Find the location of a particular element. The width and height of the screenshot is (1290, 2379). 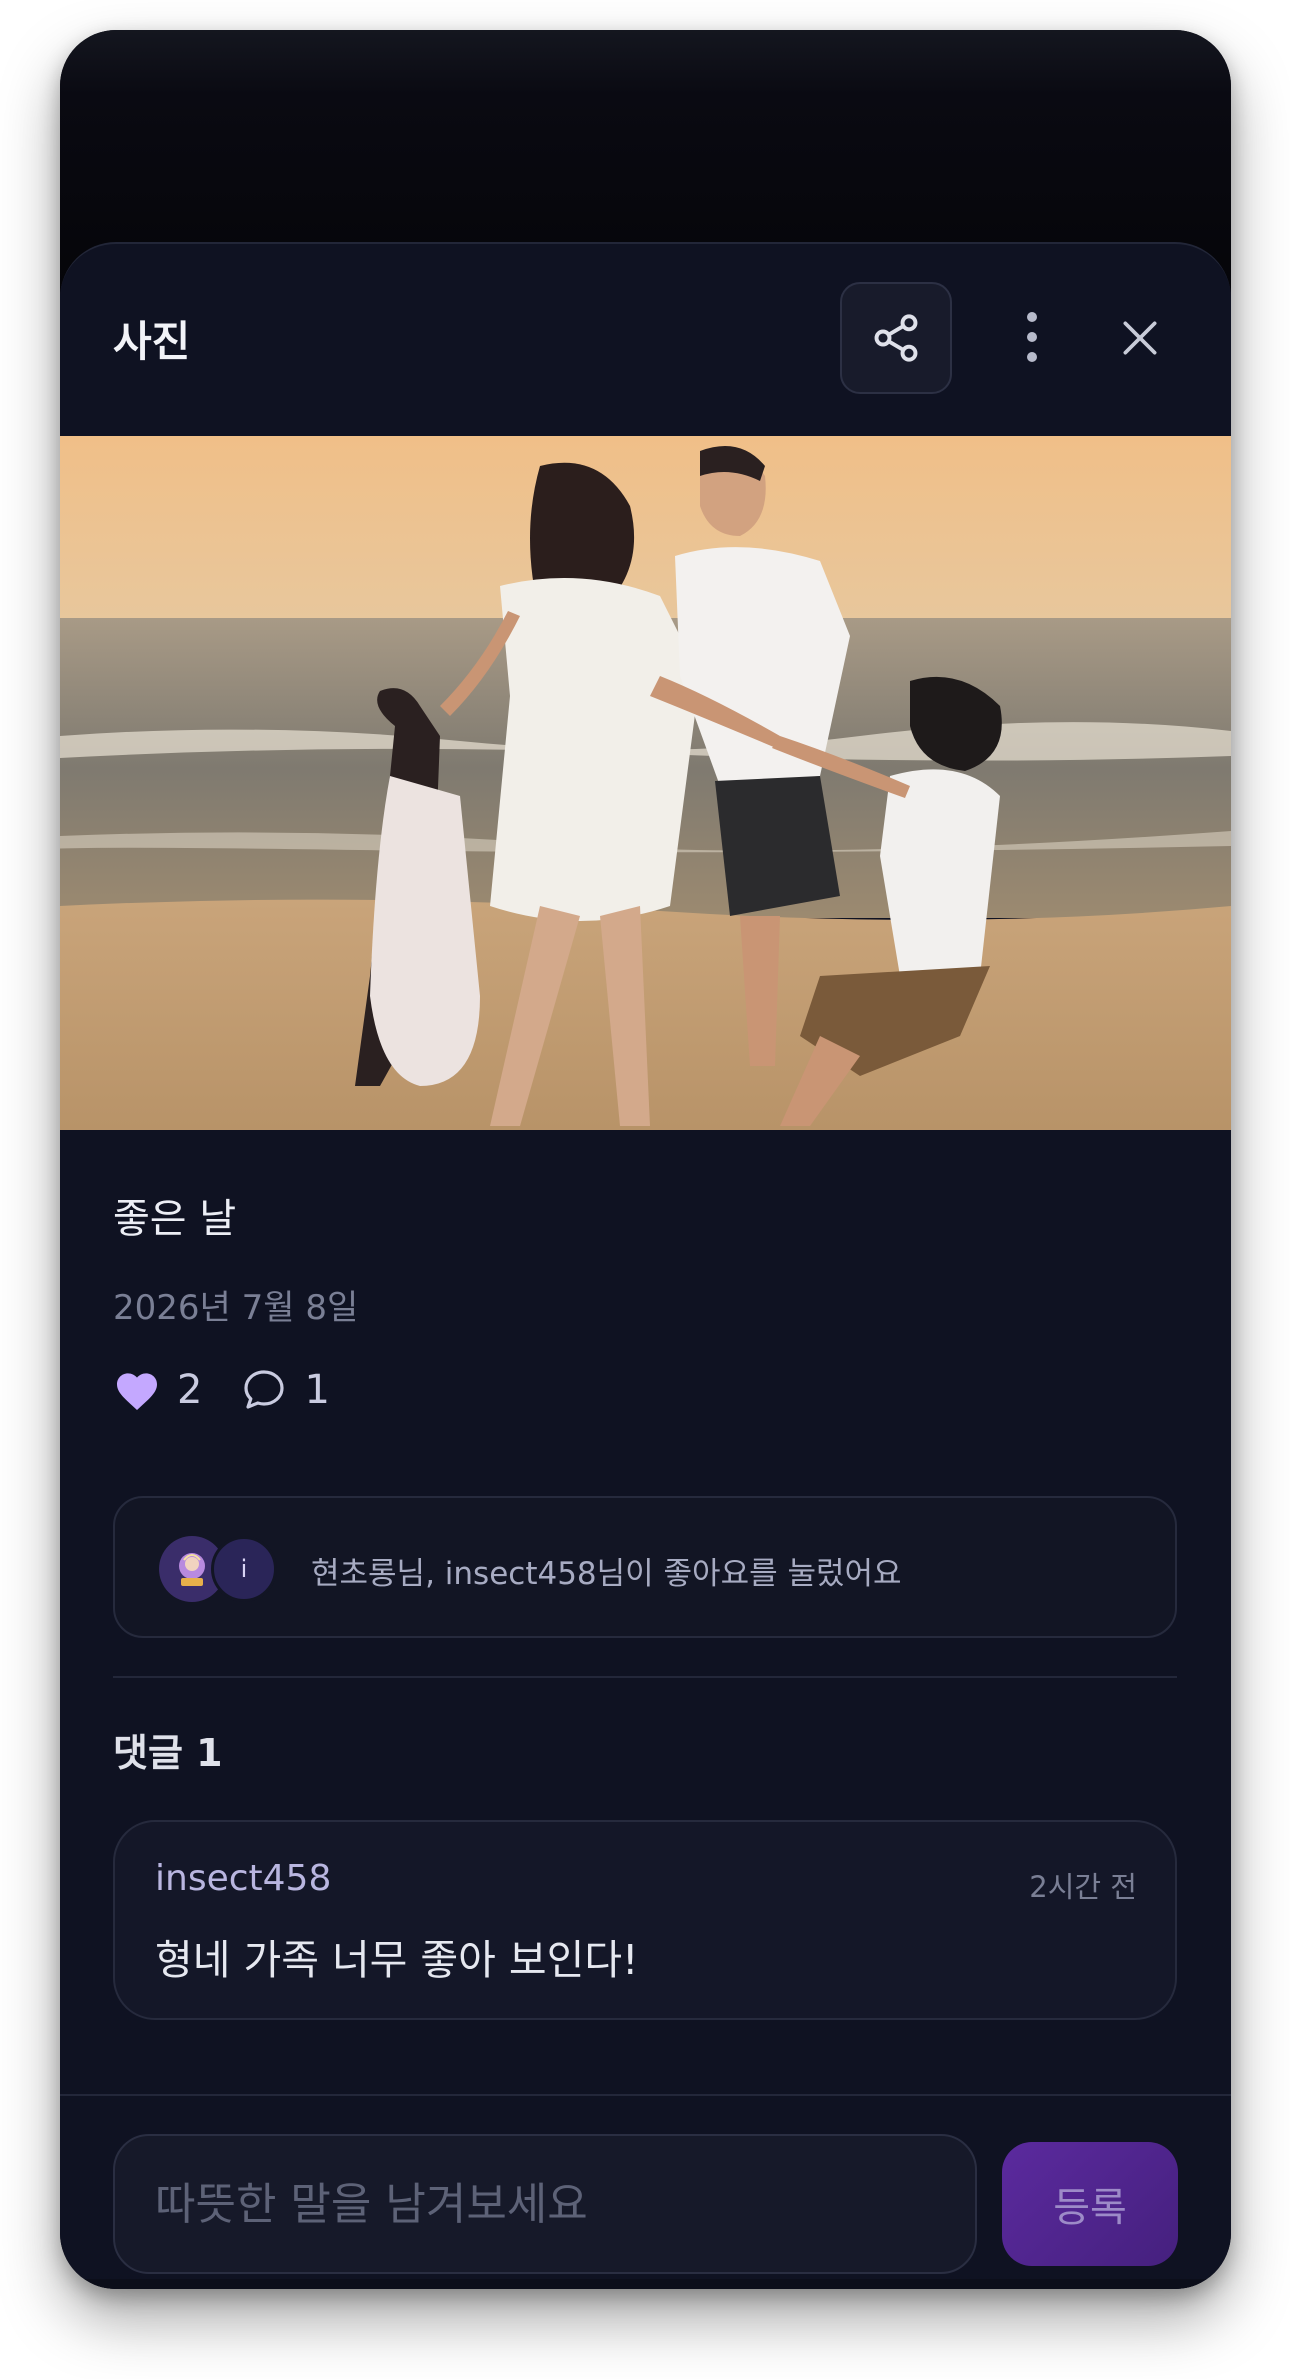

page-title: 사진 is located at coordinates (152, 341).